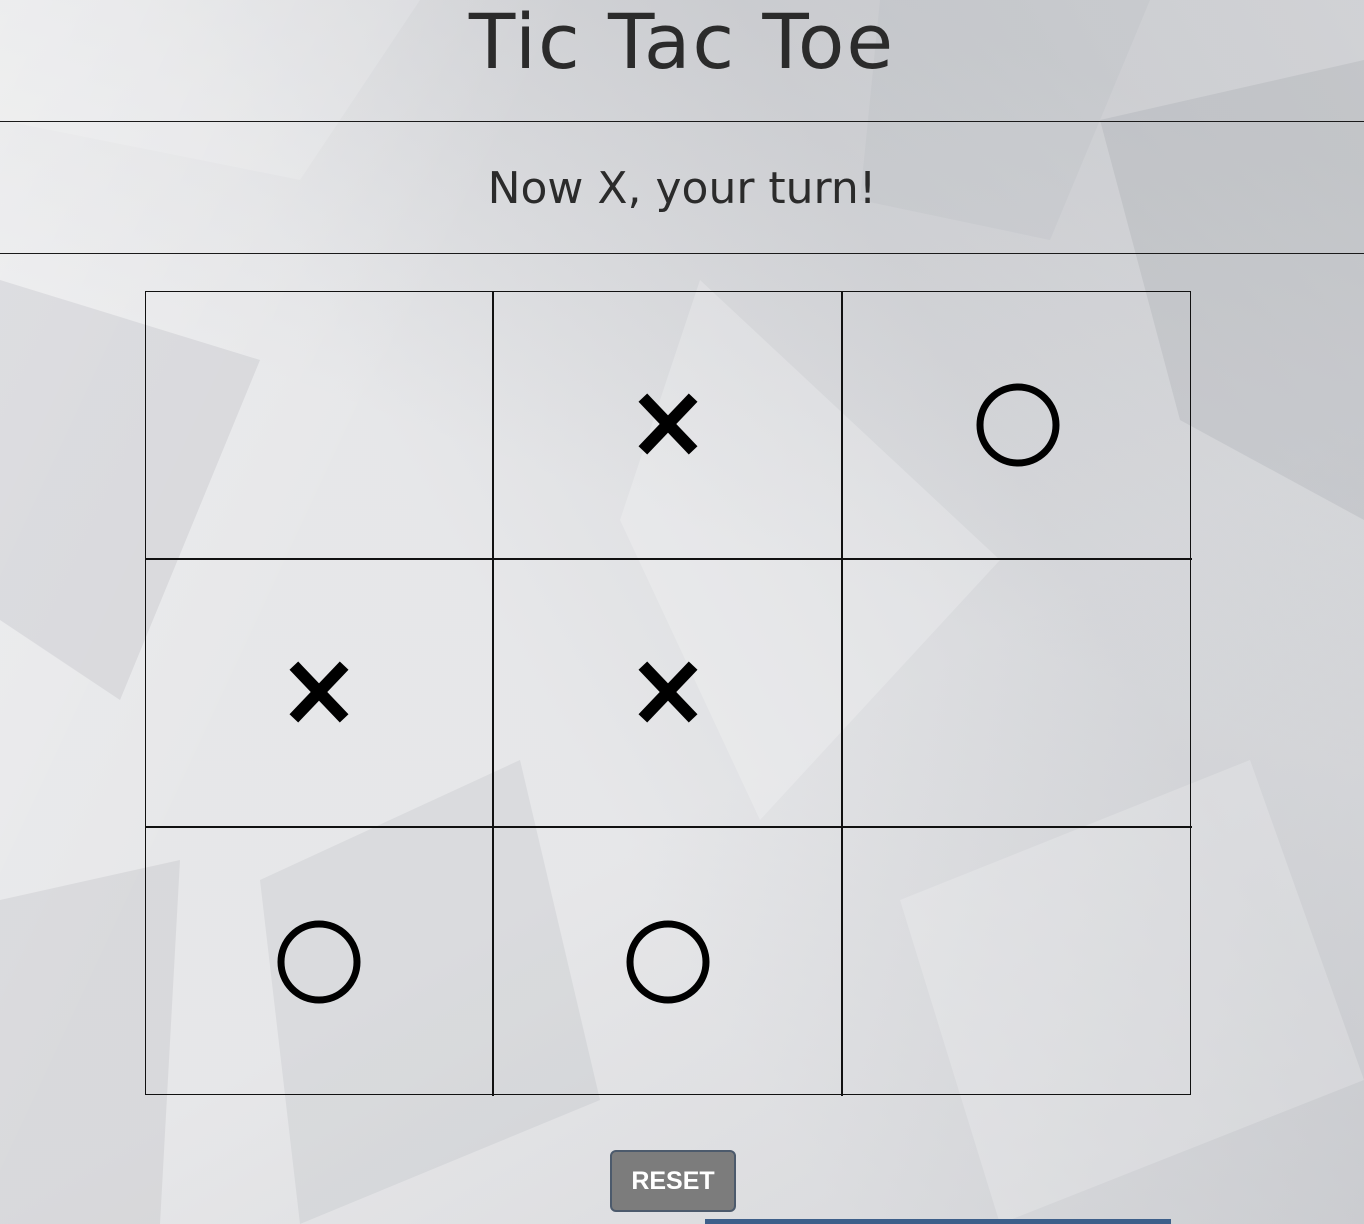 This screenshot has width=1364, height=1224. I want to click on reset-button: RESET, so click(673, 1181).